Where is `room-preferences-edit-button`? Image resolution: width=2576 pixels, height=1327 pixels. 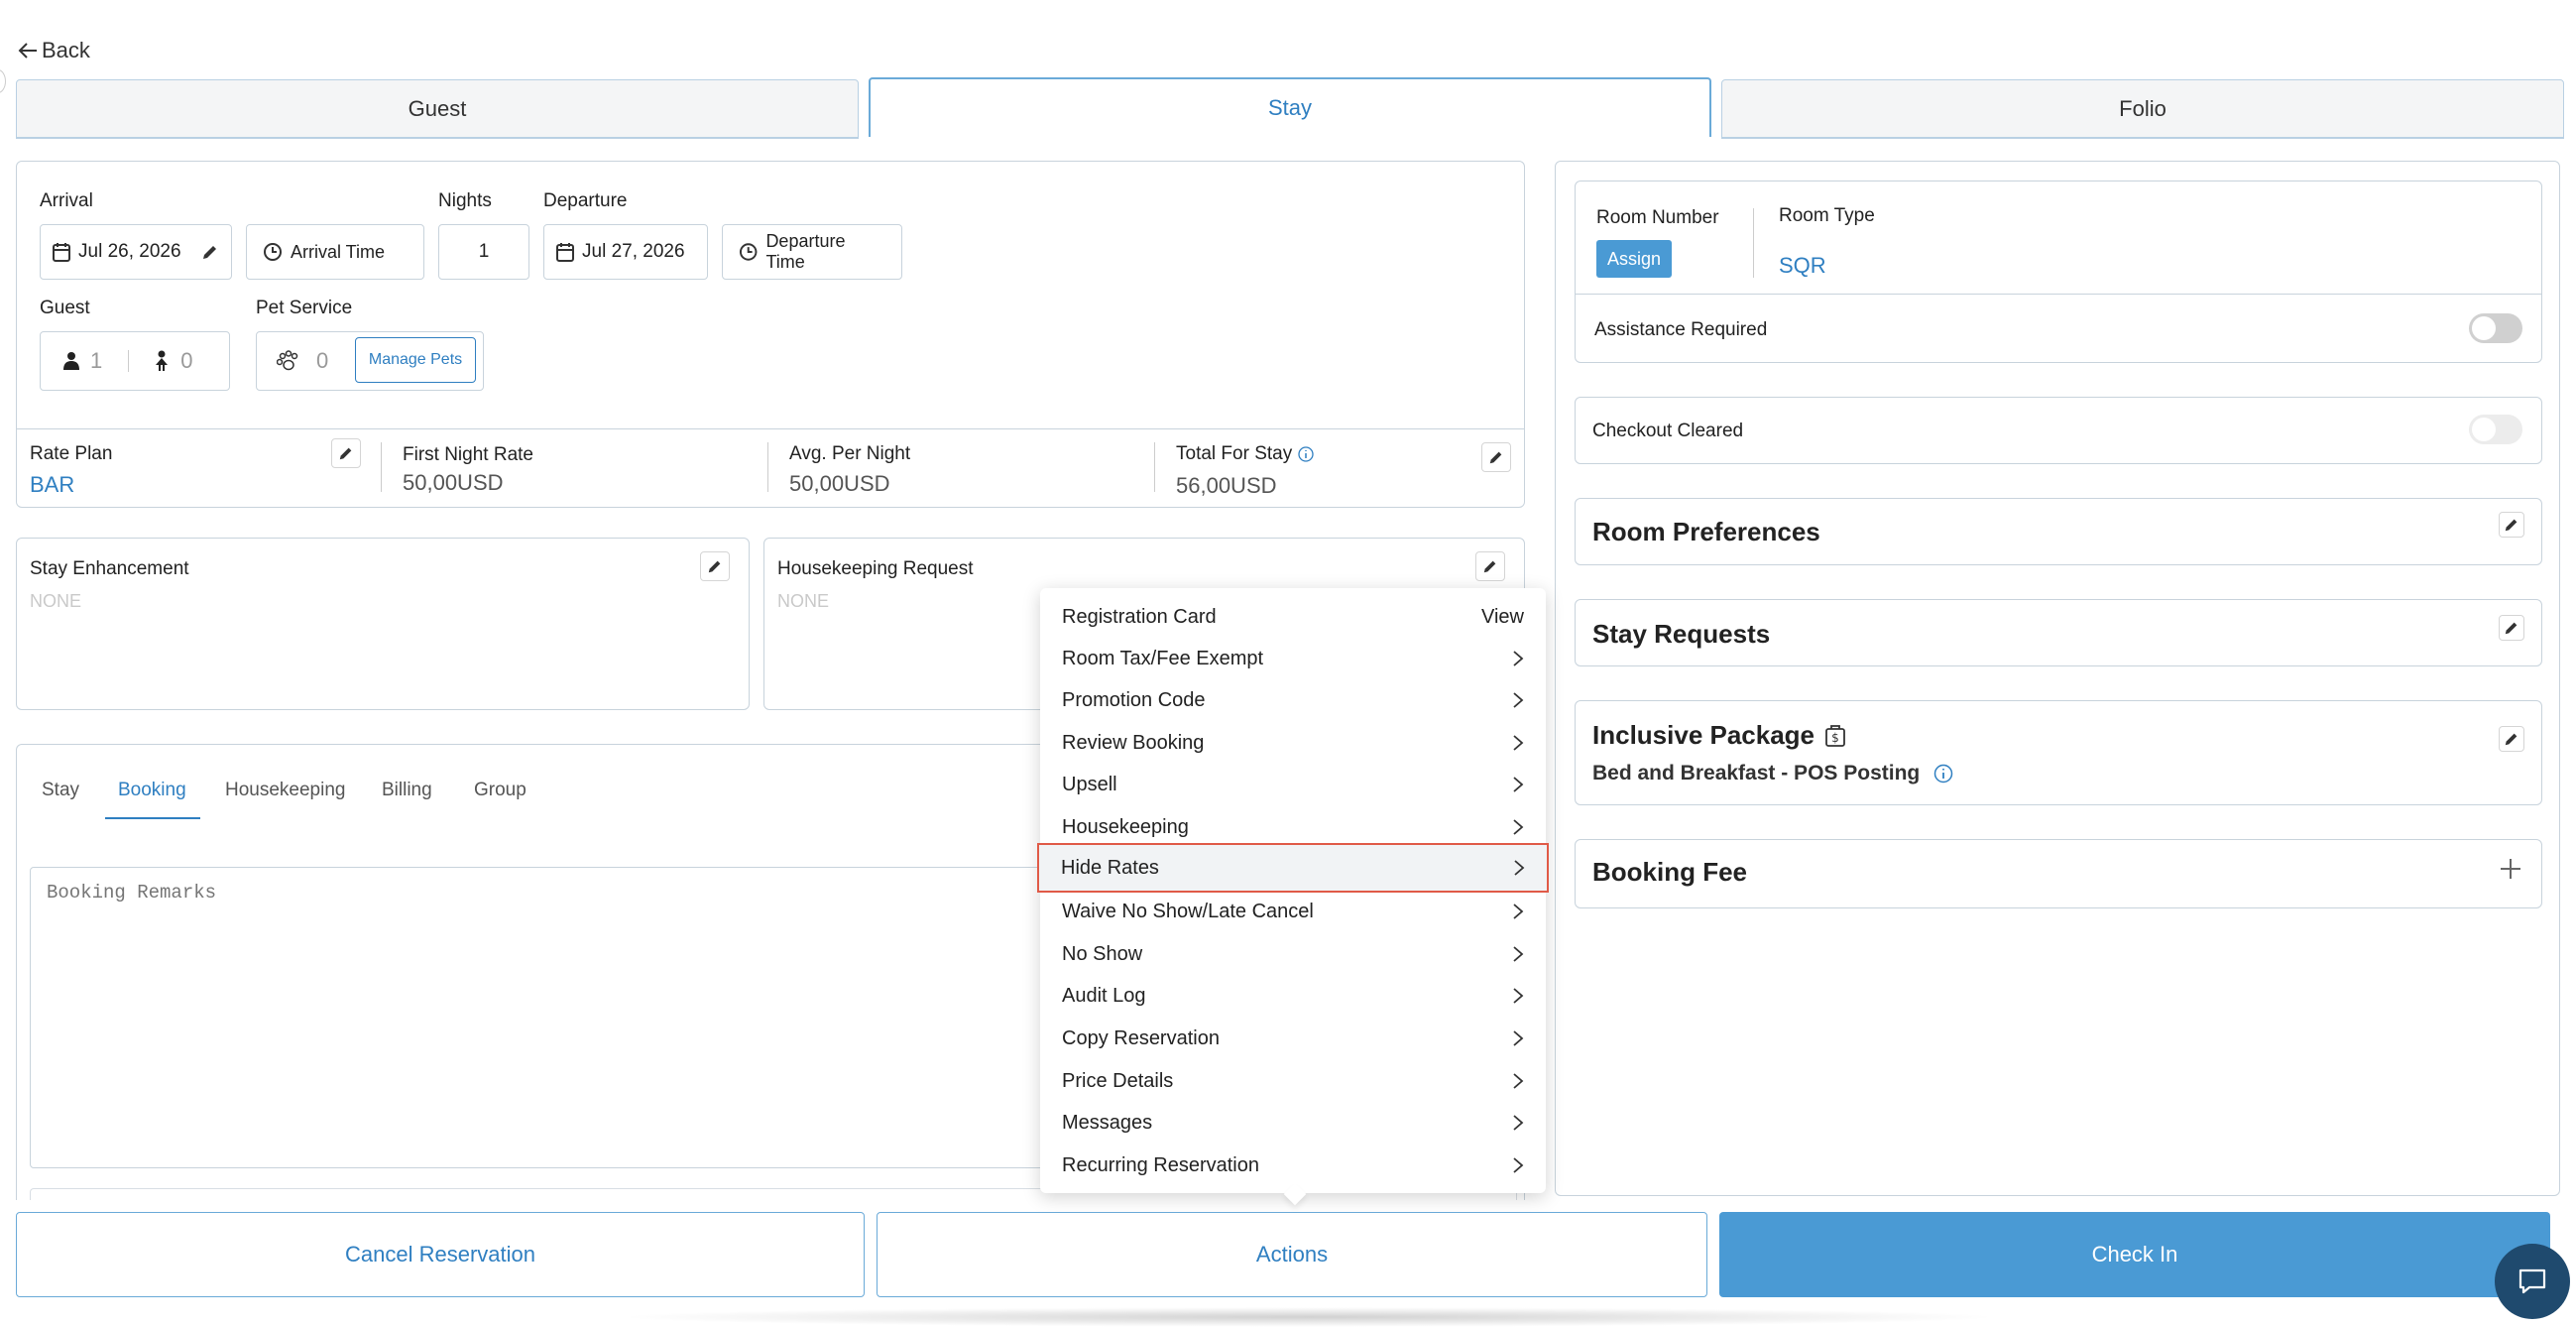 room-preferences-edit-button is located at coordinates (2511, 525).